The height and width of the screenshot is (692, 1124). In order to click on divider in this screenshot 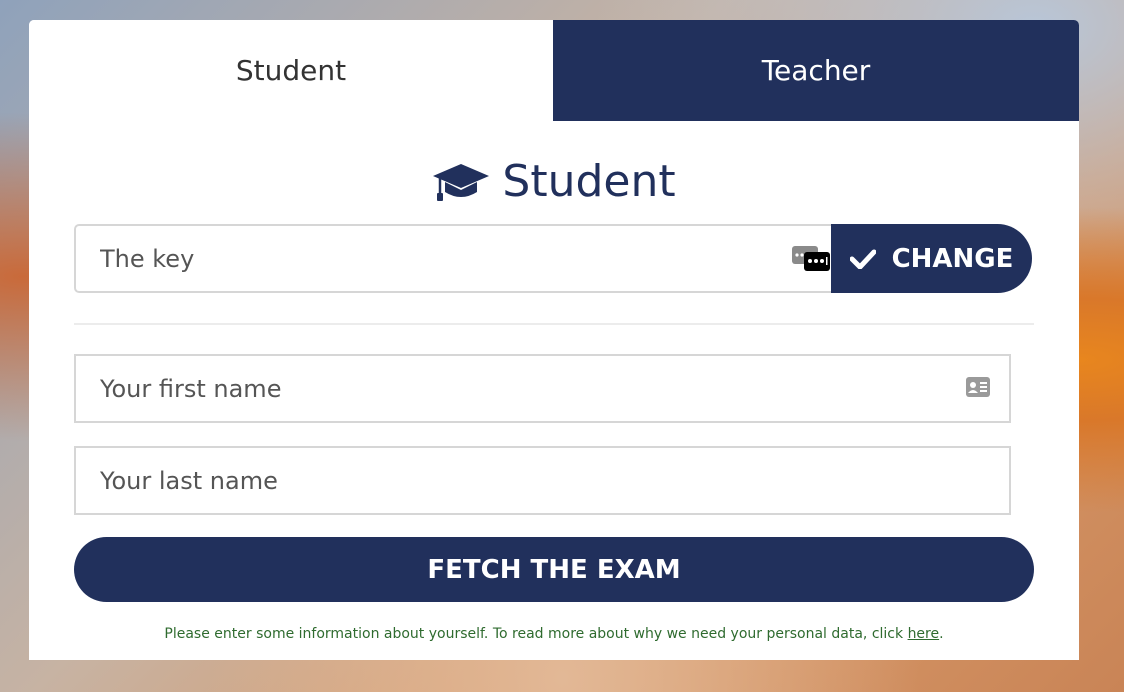, I will do `click(554, 324)`.